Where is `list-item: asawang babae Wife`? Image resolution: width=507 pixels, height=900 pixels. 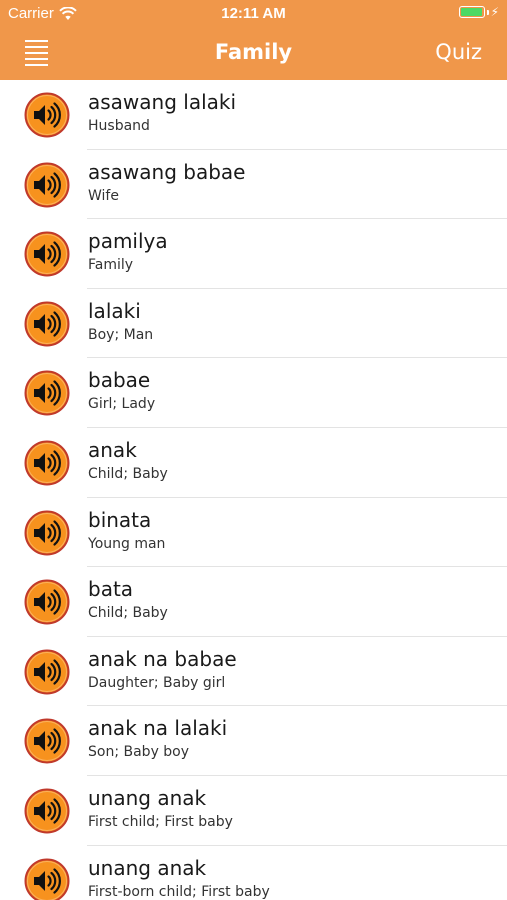
list-item: asawang babae Wife is located at coordinates (253, 185).